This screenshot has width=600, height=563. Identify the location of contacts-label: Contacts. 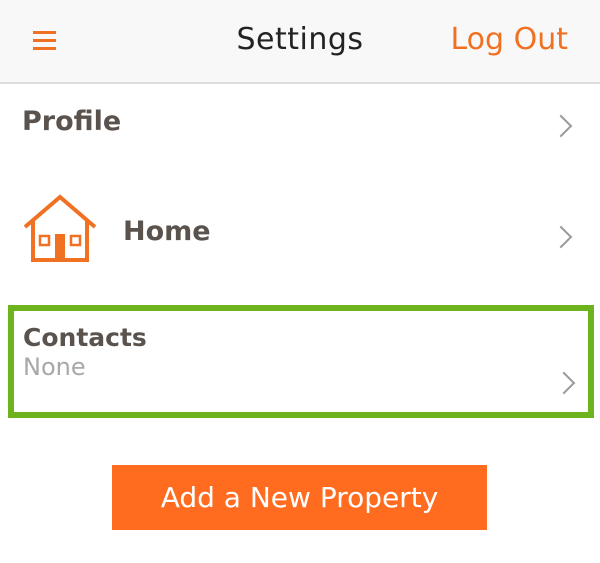
(85, 337).